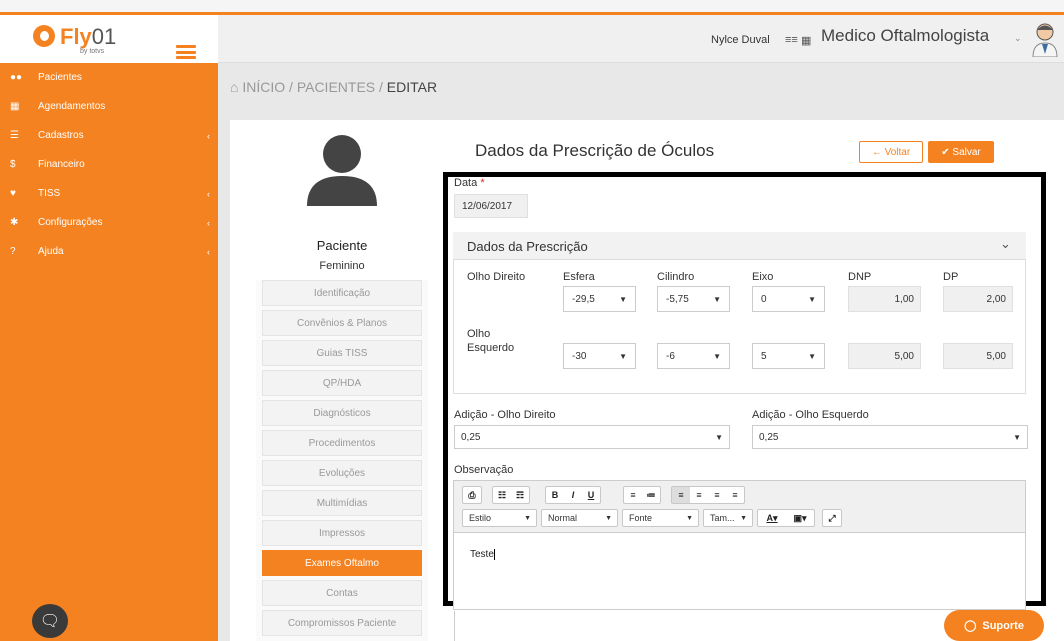 Image resolution: width=1064 pixels, height=641 pixels. Describe the element at coordinates (699, 495) in the screenshot. I see `align-center-icon: ≡` at that location.